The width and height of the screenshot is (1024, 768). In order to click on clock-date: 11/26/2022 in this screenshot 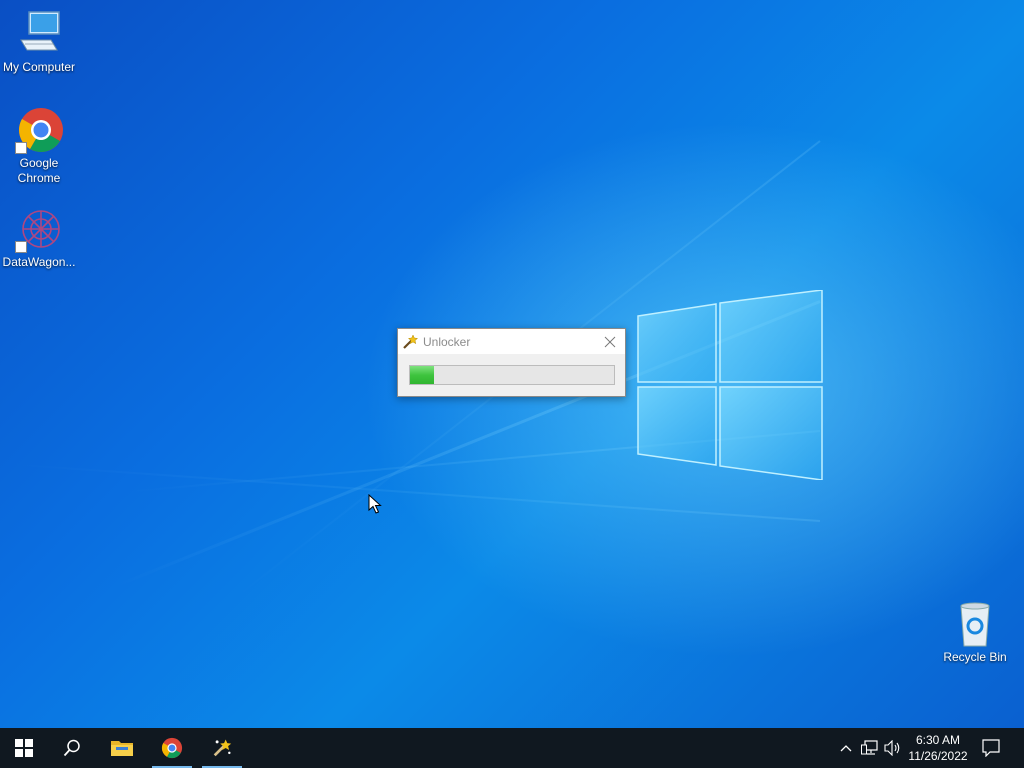, I will do `click(938, 756)`.